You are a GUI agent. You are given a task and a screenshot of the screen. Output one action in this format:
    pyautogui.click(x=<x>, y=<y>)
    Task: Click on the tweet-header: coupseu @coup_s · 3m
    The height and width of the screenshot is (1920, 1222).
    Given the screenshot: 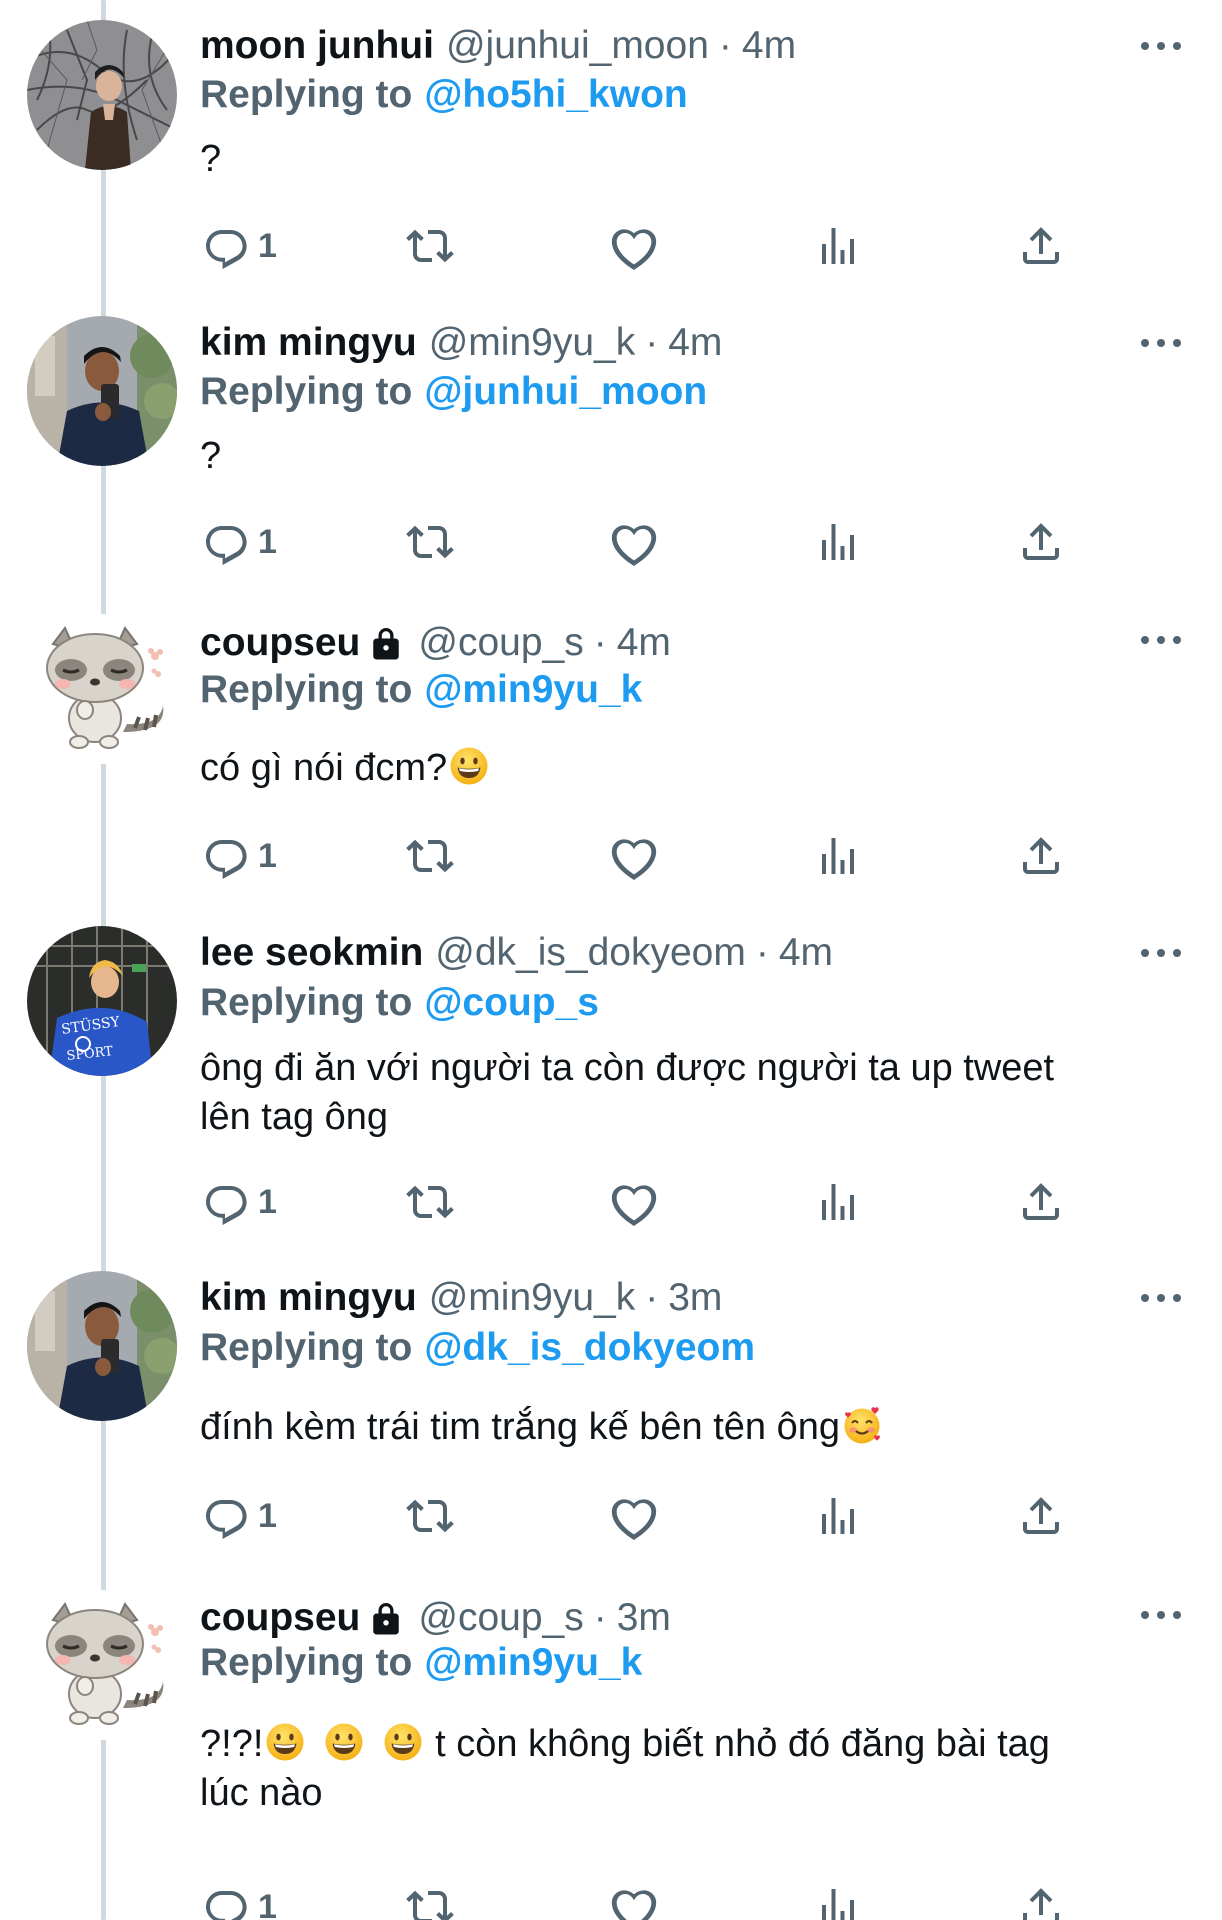 What is the action you would take?
    pyautogui.click(x=435, y=1618)
    